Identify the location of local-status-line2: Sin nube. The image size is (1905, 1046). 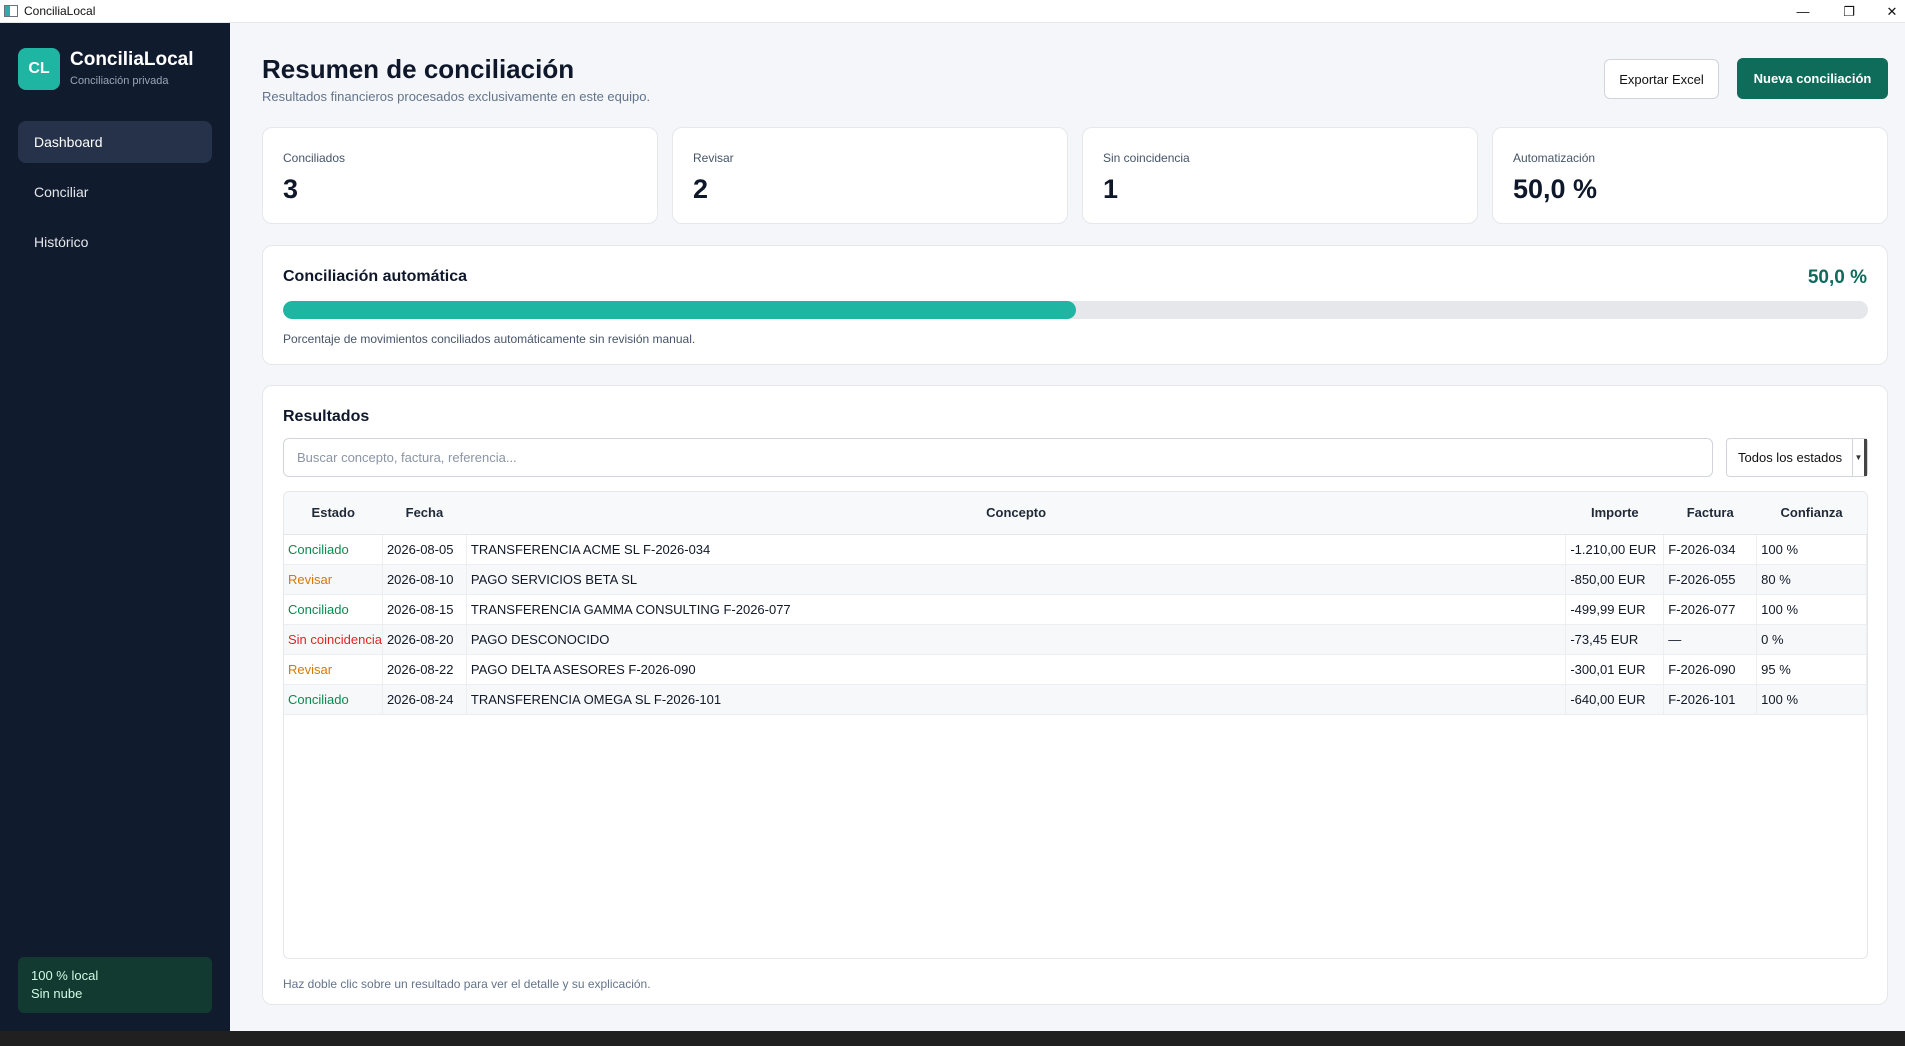
(57, 993).